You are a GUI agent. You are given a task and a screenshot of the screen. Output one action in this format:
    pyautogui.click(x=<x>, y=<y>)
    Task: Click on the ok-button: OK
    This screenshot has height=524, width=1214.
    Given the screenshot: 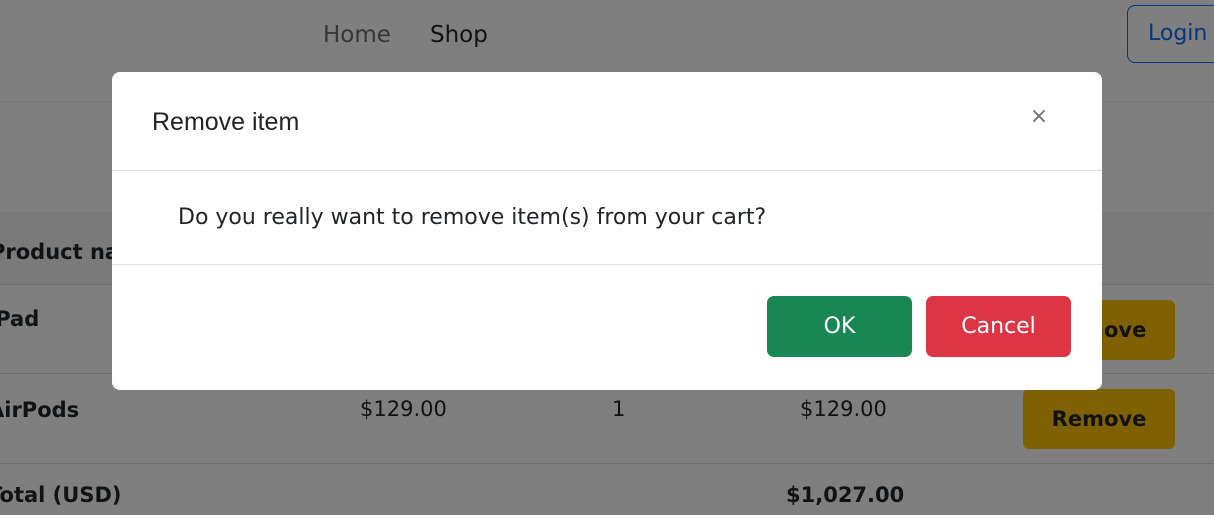 What is the action you would take?
    pyautogui.click(x=839, y=326)
    